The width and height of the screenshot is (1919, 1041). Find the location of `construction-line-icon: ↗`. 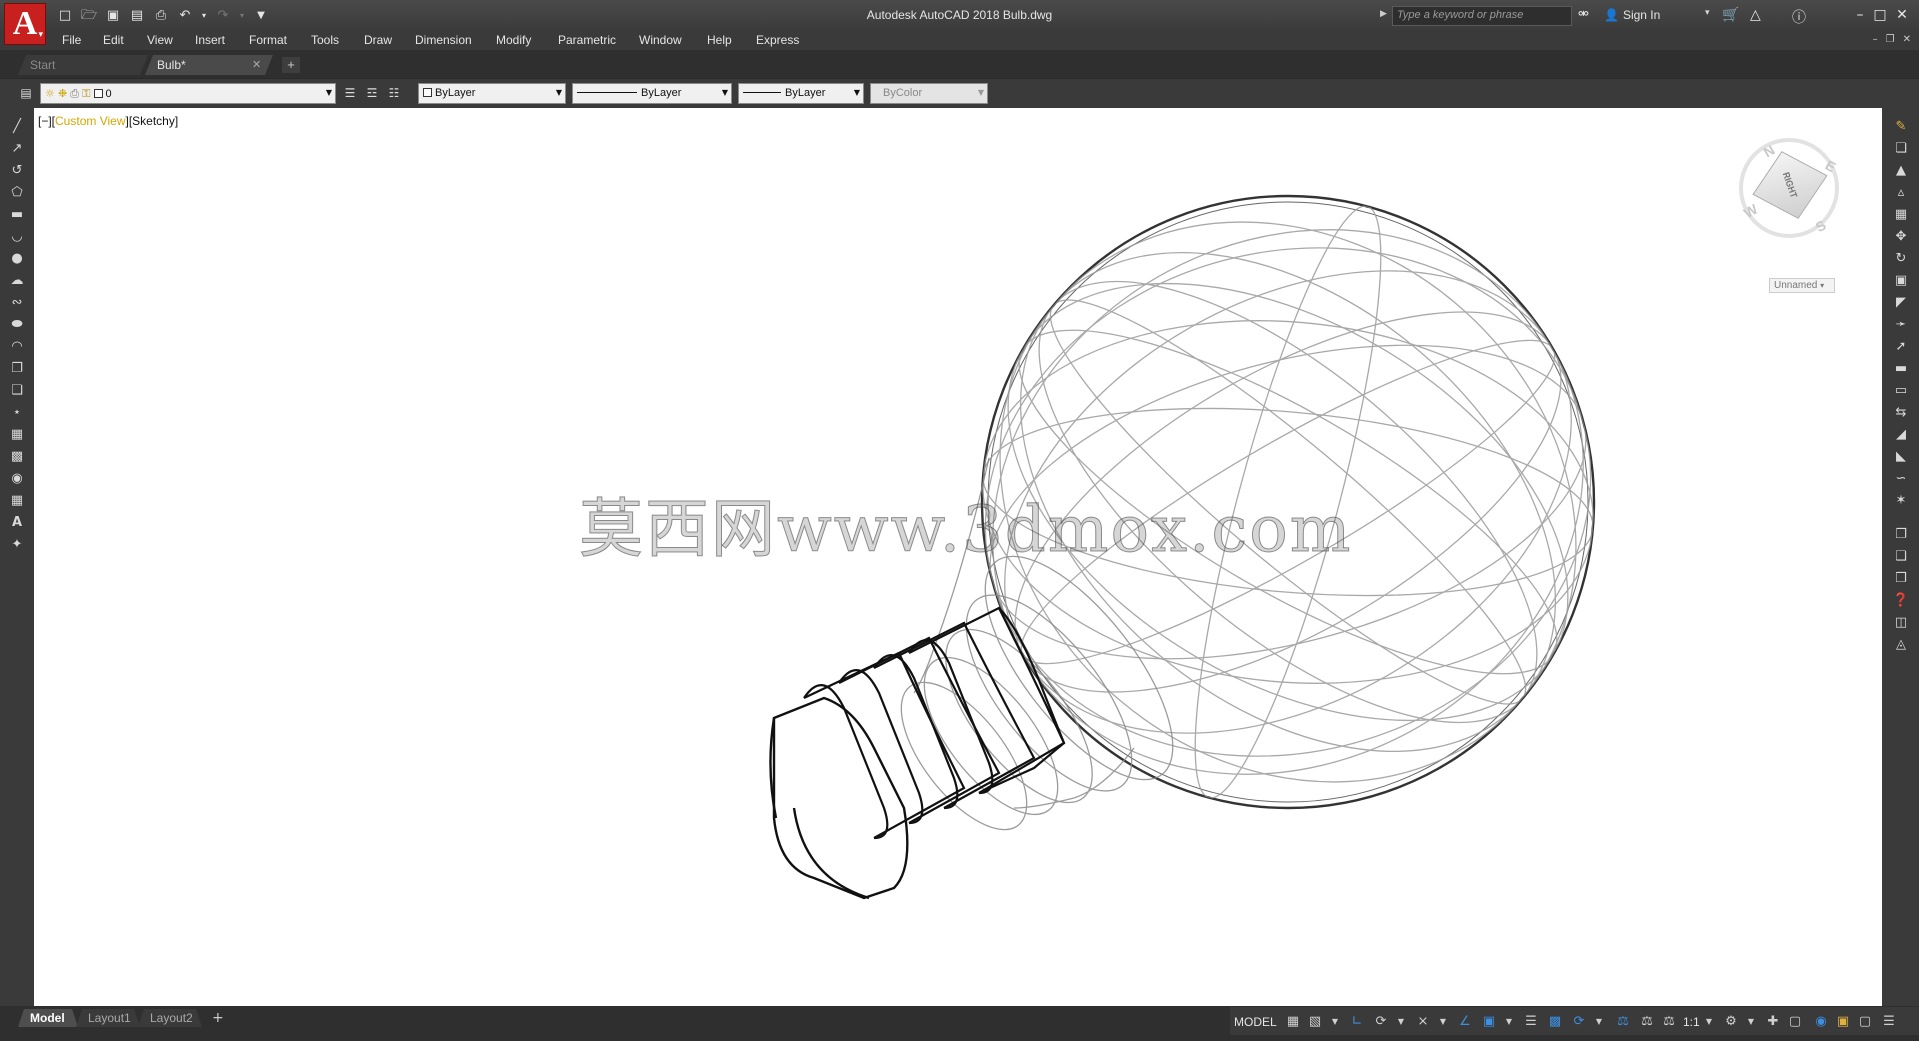

construction-line-icon: ↗ is located at coordinates (17, 149).